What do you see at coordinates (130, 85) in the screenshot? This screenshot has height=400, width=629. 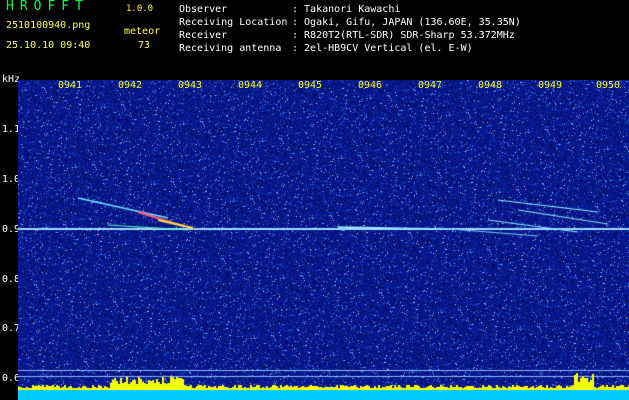 I see `x-tick-label: 0942` at bounding box center [130, 85].